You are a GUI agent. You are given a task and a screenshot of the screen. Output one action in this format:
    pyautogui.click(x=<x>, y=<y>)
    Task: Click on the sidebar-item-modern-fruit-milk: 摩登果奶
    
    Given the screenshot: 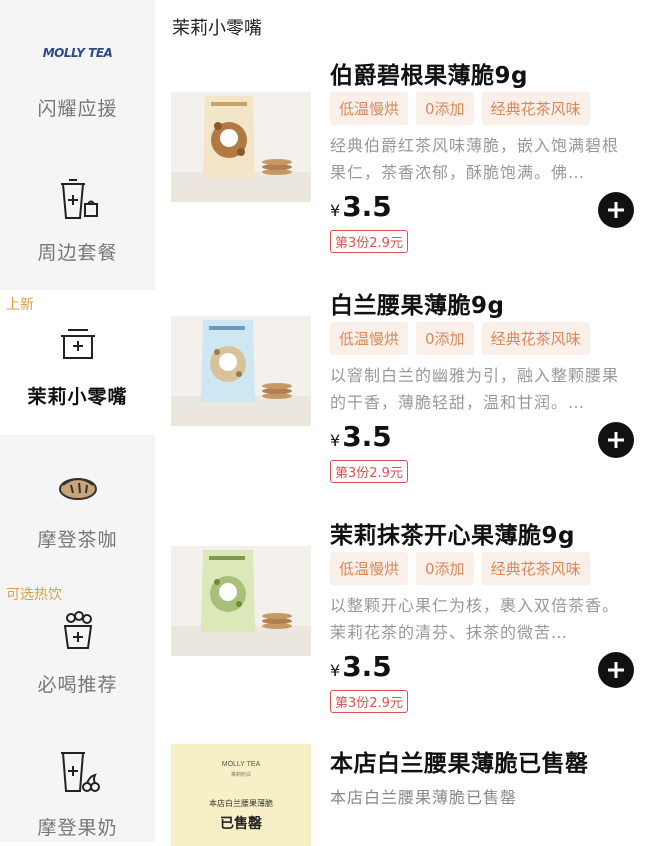 What is the action you would take?
    pyautogui.click(x=77, y=783)
    